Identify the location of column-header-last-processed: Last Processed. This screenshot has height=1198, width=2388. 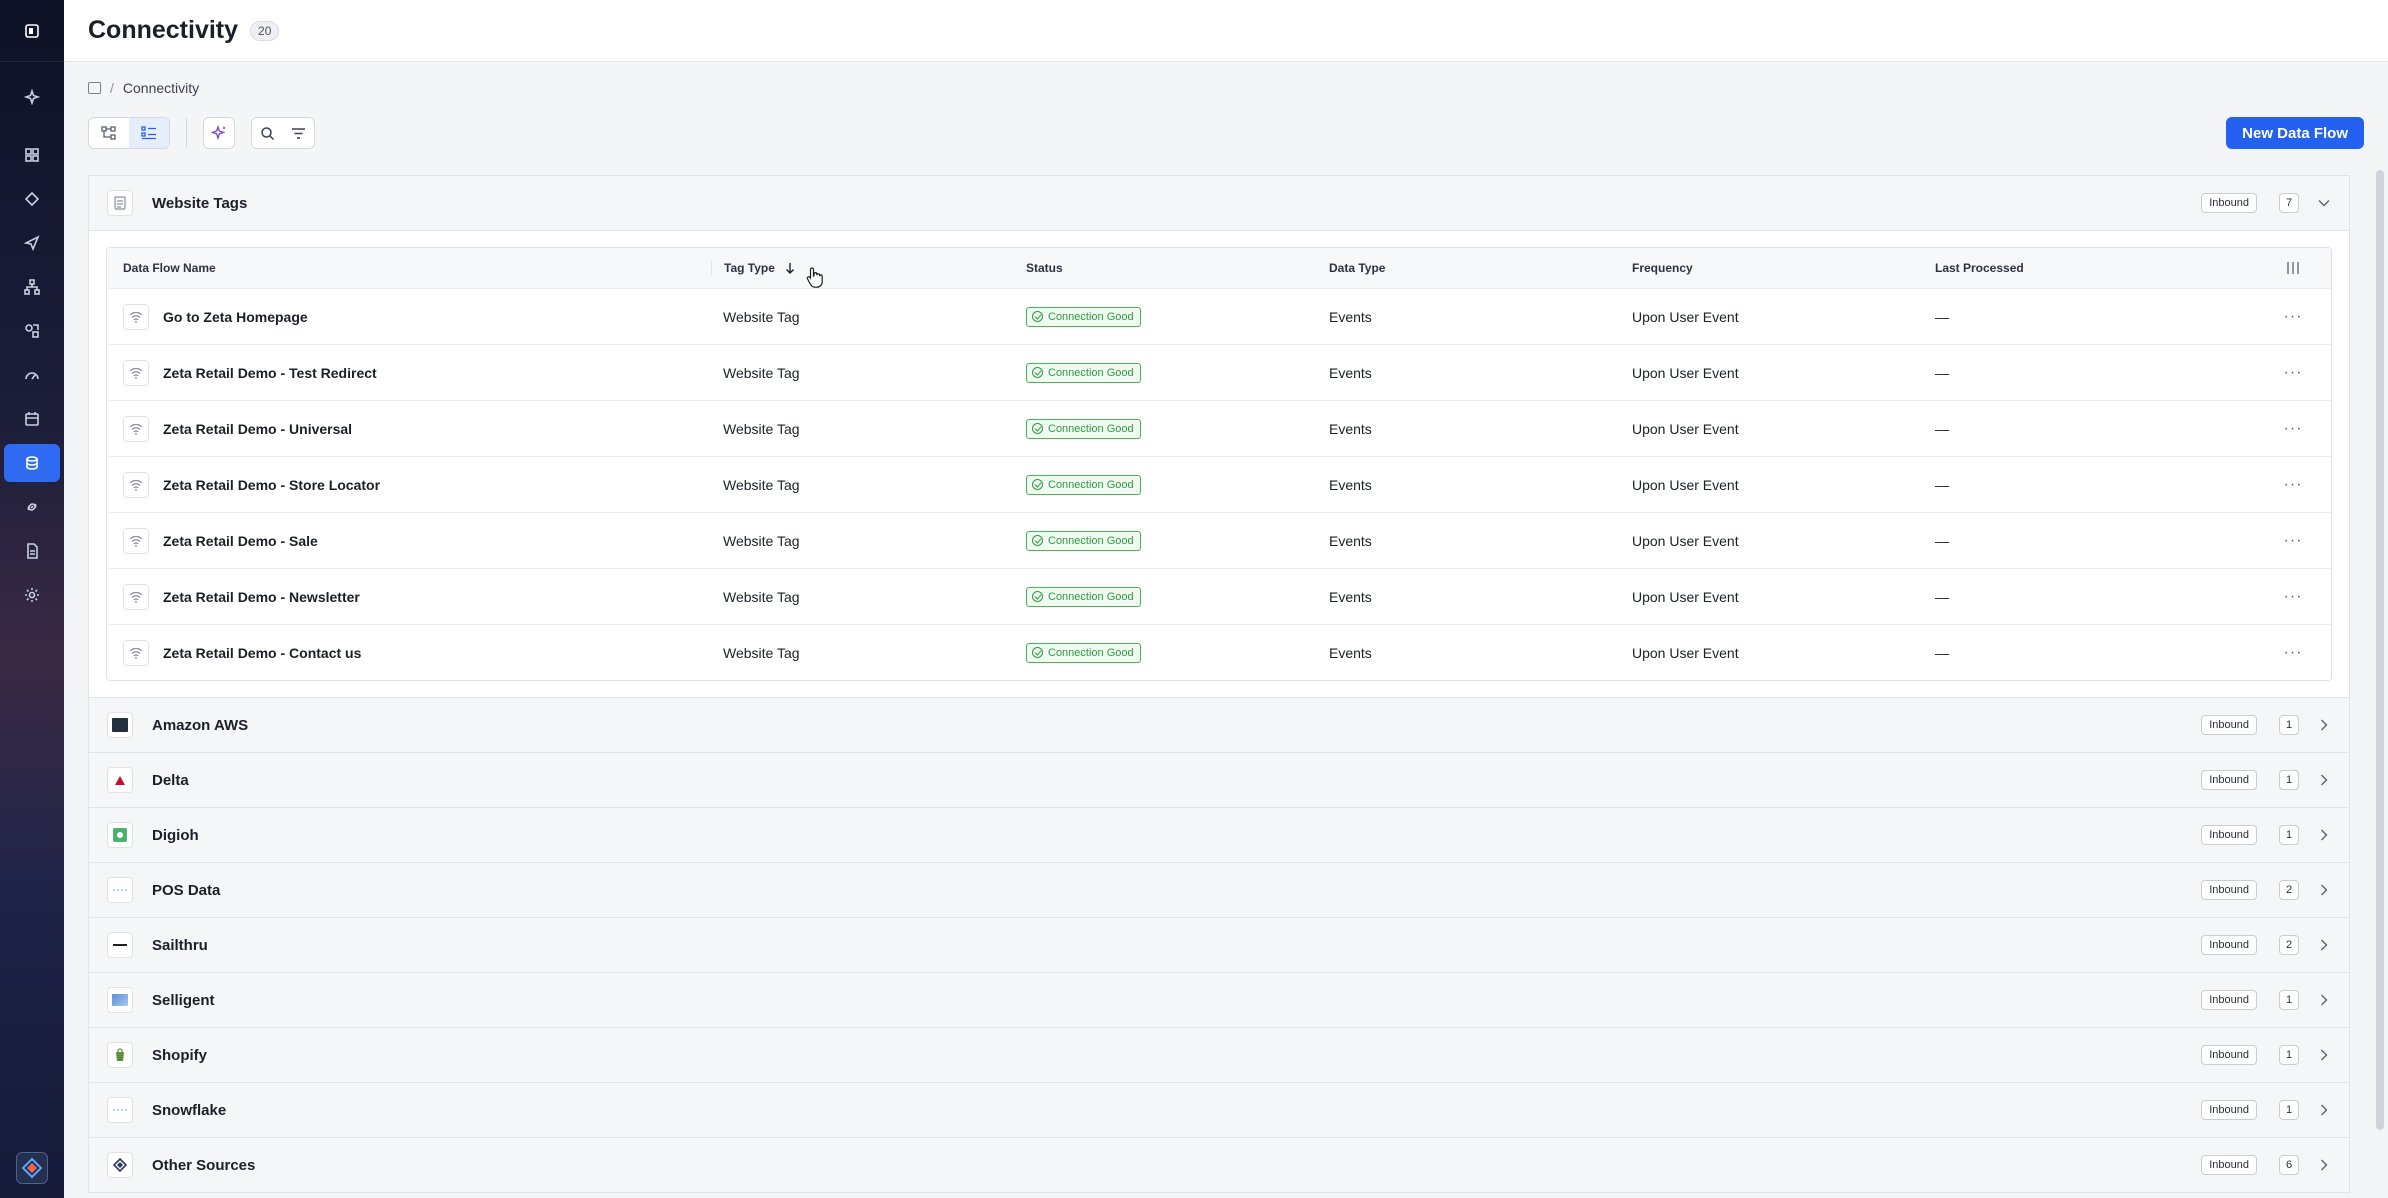
(2093, 268).